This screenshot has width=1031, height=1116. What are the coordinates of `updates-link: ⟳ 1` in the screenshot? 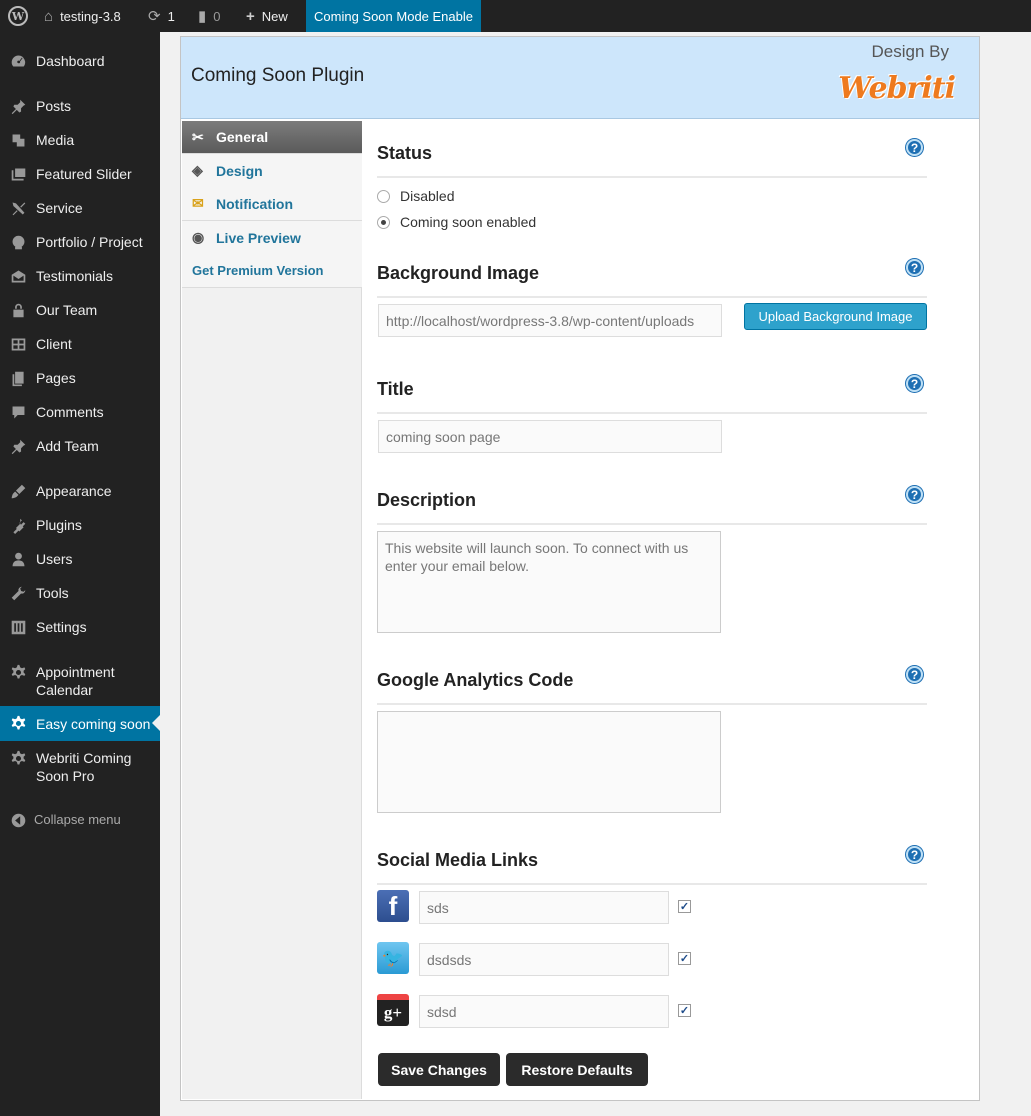 It's located at (161, 16).